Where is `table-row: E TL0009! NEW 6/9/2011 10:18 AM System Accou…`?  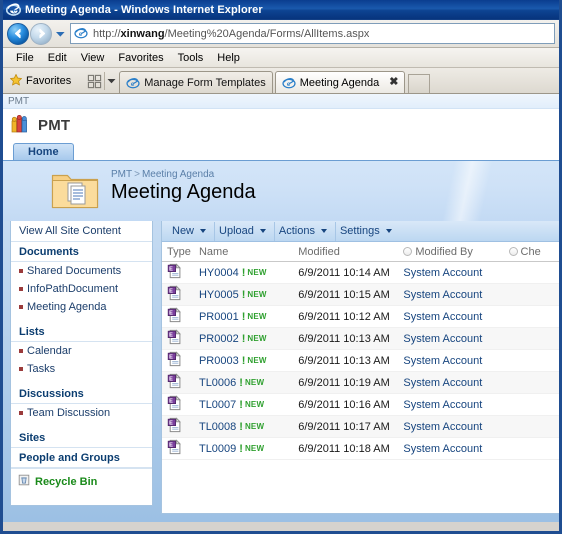 table-row: E TL0009! NEW 6/9/2011 10:18 AM System Accou… is located at coordinates (360, 449).